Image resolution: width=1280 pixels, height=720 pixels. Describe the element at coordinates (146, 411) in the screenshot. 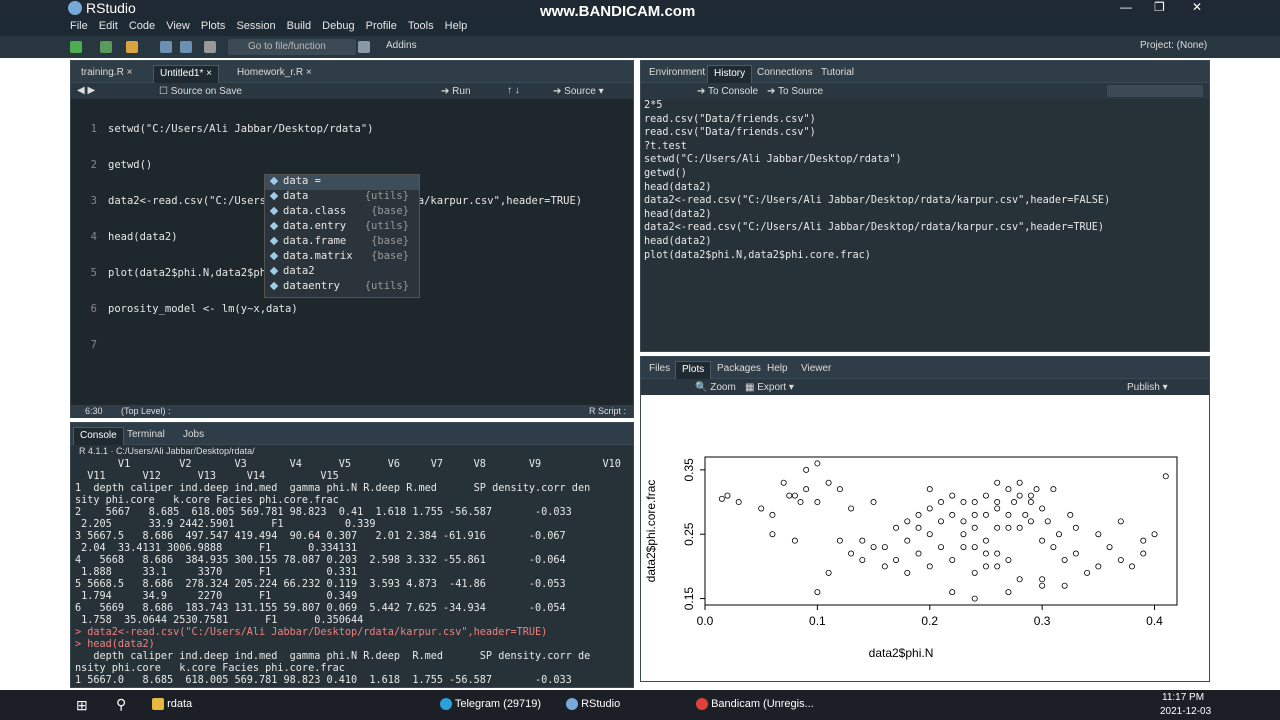

I see `scope-indicator: (Top Level) :` at that location.